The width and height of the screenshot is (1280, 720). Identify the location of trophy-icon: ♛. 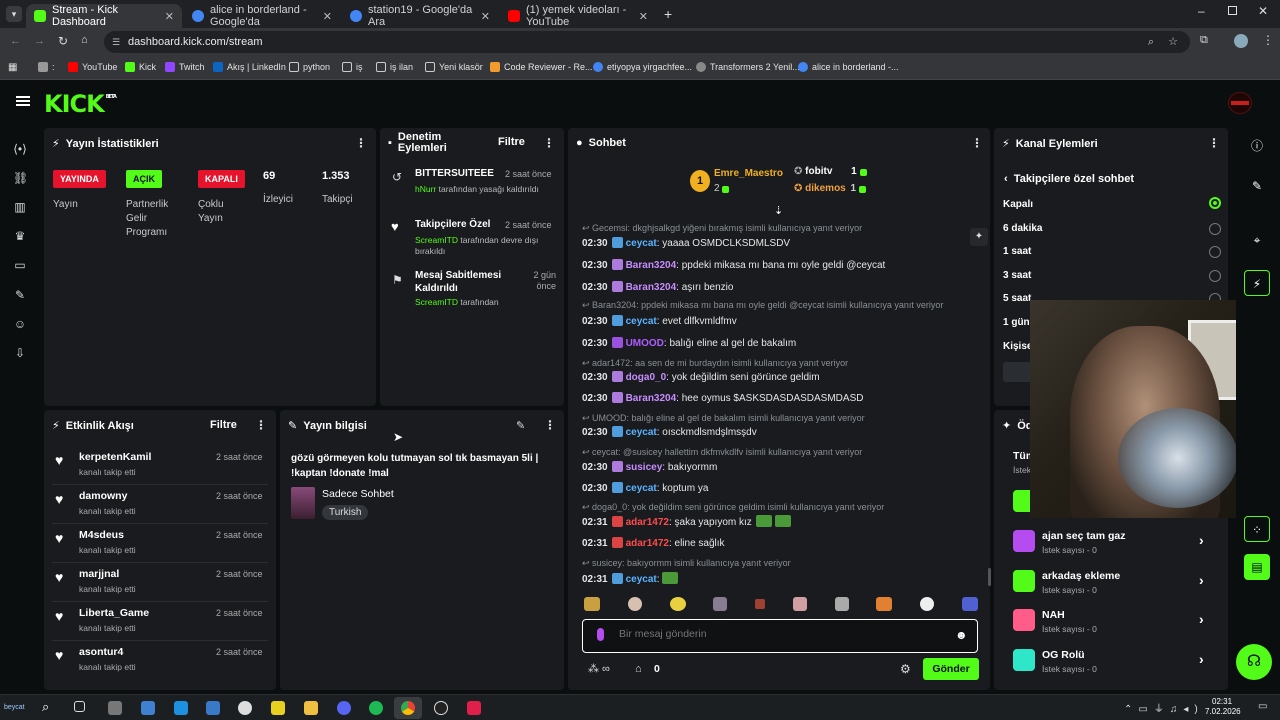
(20, 236).